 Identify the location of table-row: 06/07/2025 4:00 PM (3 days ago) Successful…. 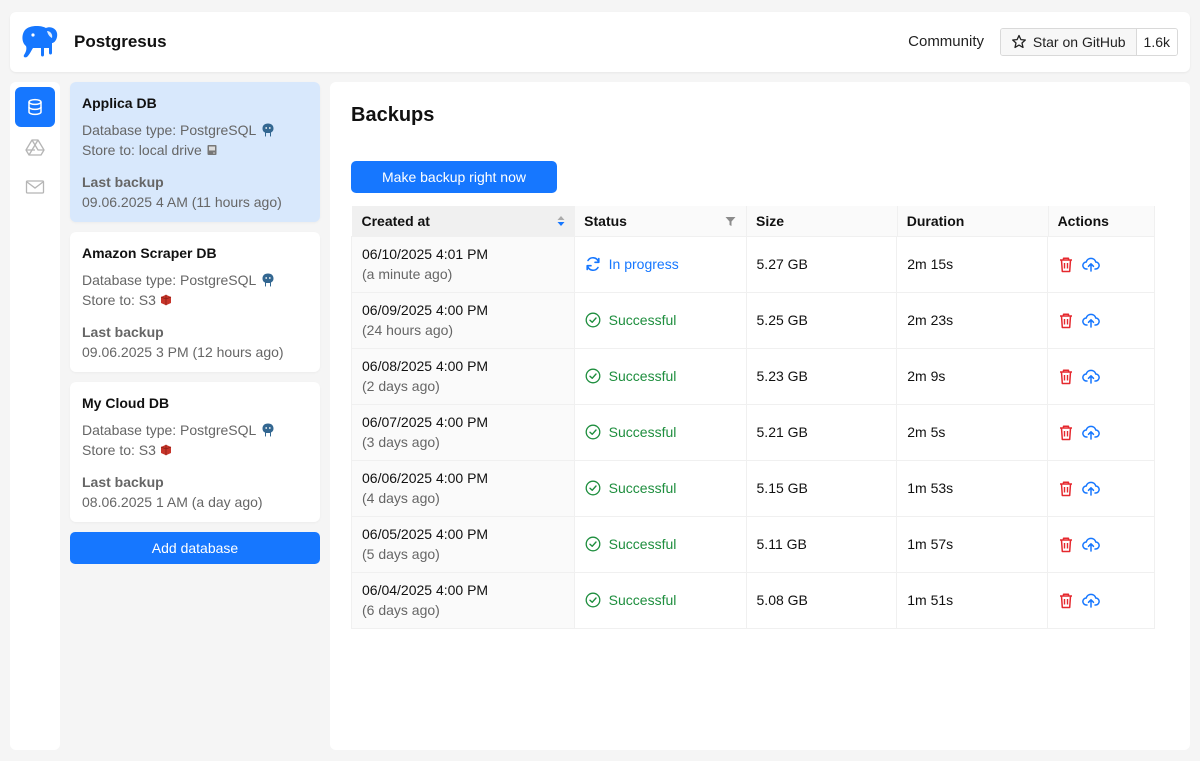
(753, 432).